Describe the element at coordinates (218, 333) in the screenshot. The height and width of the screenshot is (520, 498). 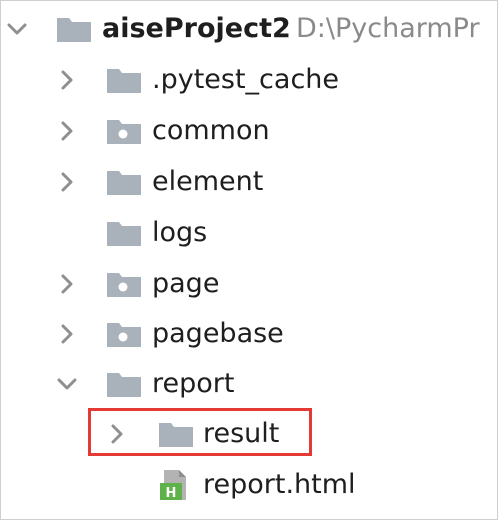
I see `tree-item-label: pagebase` at that location.